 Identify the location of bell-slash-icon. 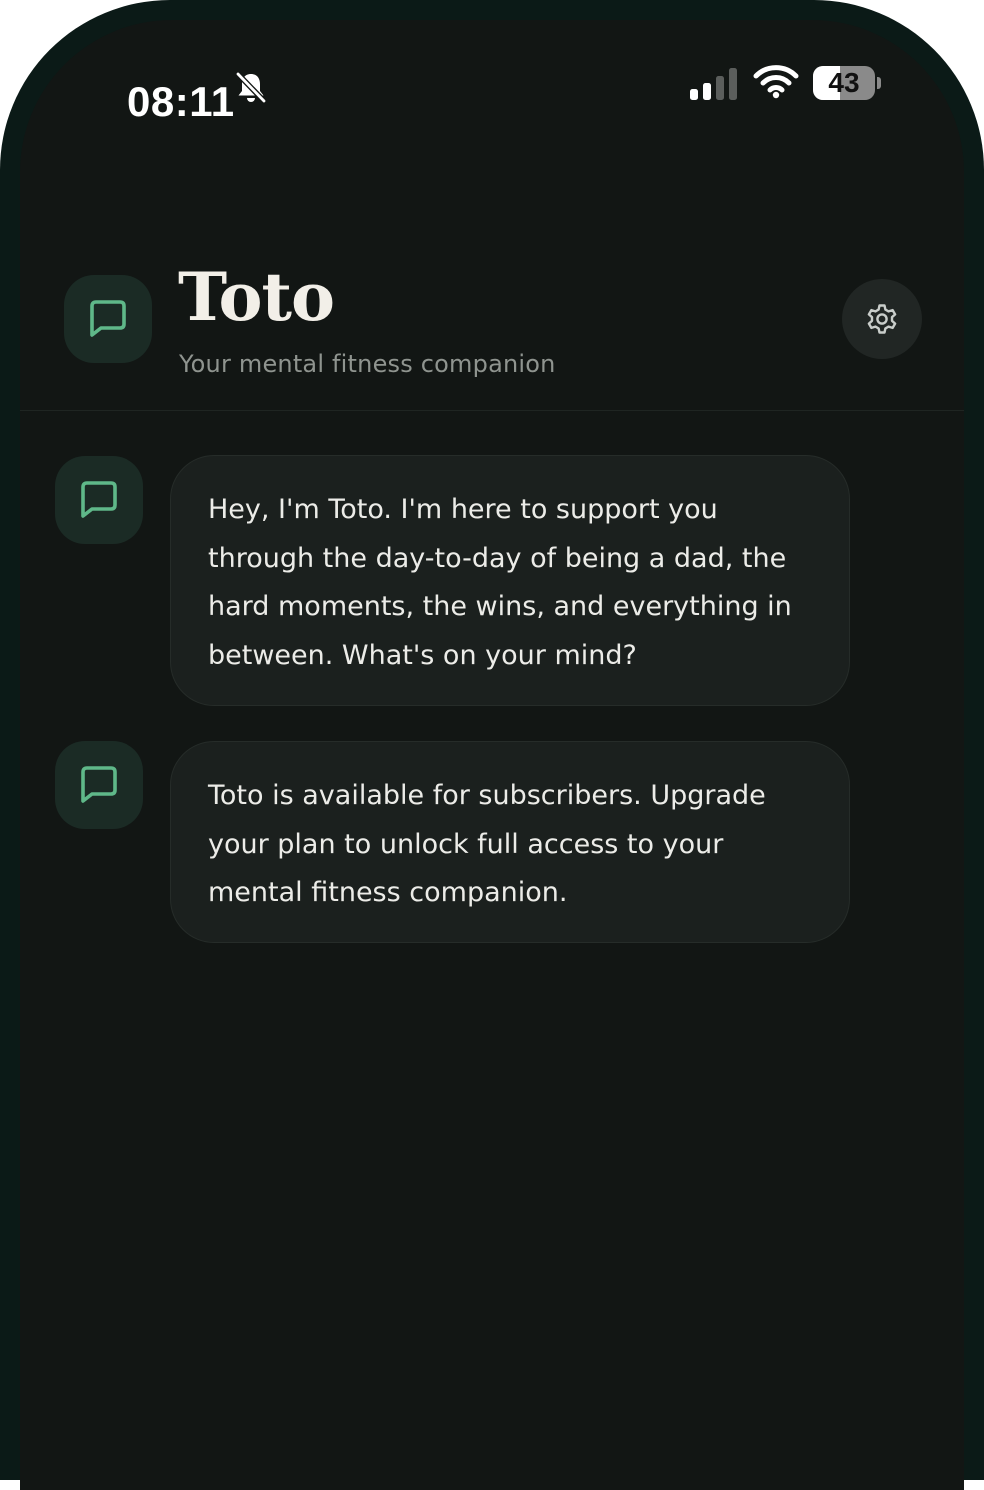
(251, 87).